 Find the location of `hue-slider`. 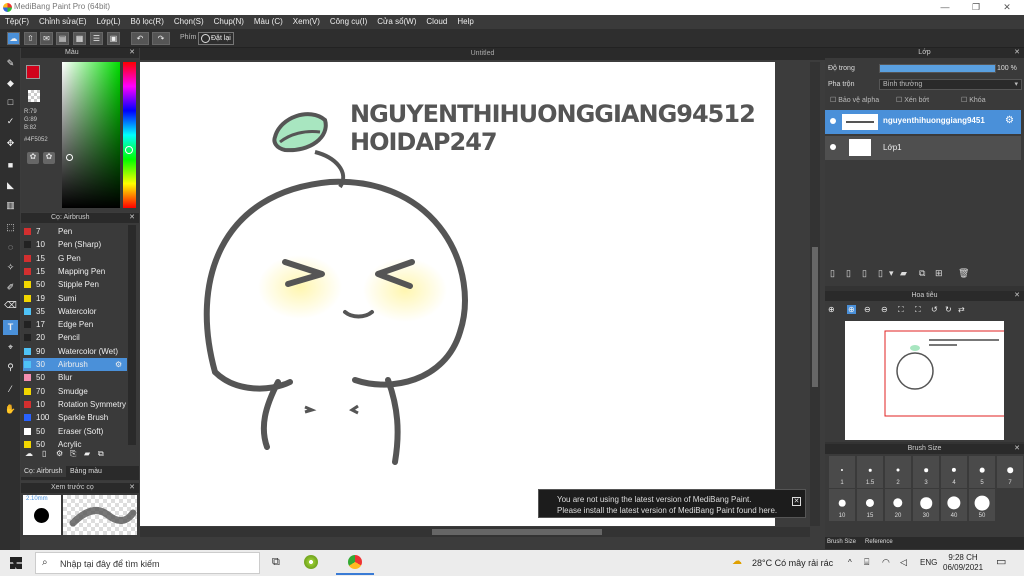

hue-slider is located at coordinates (129, 135).